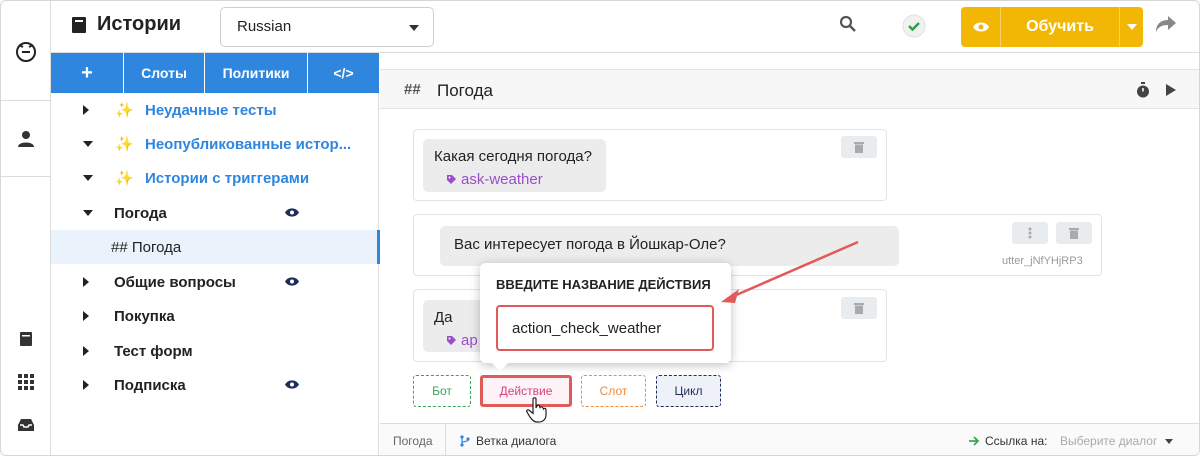 This screenshot has width=1200, height=456. What do you see at coordinates (442, 391) in the screenshot?
I see `add-bot-button: Бот` at bounding box center [442, 391].